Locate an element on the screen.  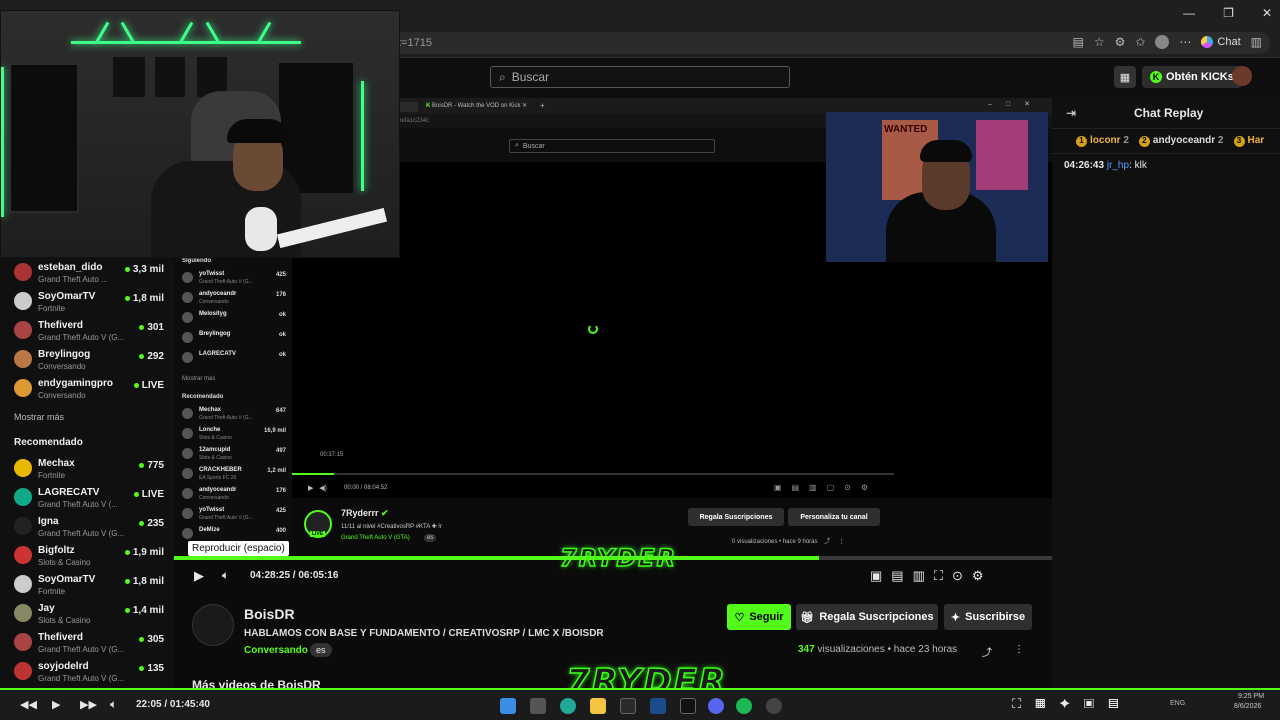
player-tool-icons: ⛶▦✦▣▤ is located at coordinates (1072, 704).